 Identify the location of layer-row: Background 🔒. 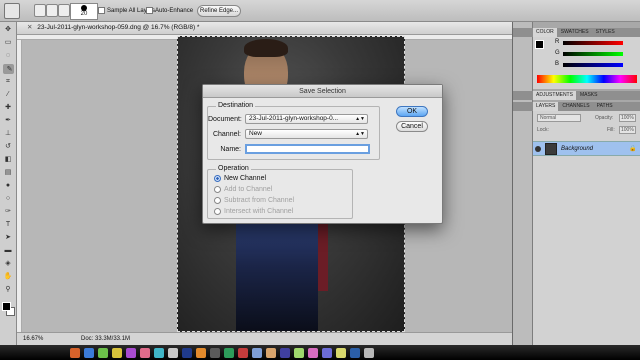
(586, 148).